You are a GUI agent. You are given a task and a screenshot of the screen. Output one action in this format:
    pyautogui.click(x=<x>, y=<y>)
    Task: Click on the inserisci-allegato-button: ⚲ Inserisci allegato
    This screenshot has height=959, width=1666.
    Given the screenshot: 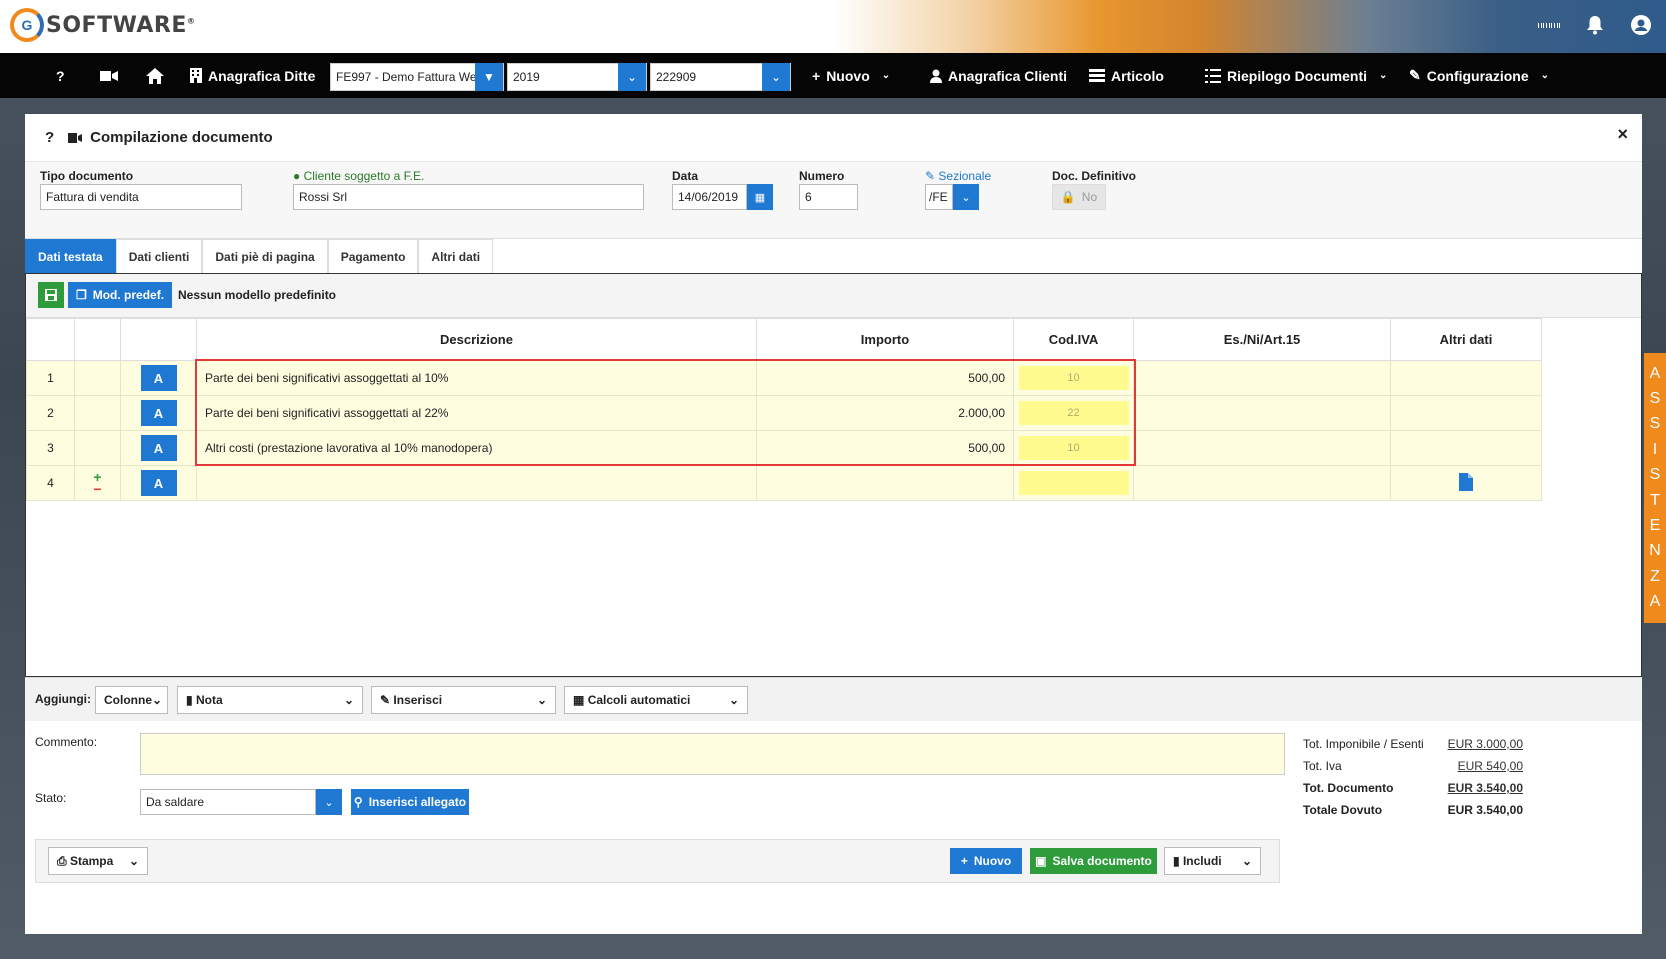 What is the action you would take?
    pyautogui.click(x=410, y=802)
    